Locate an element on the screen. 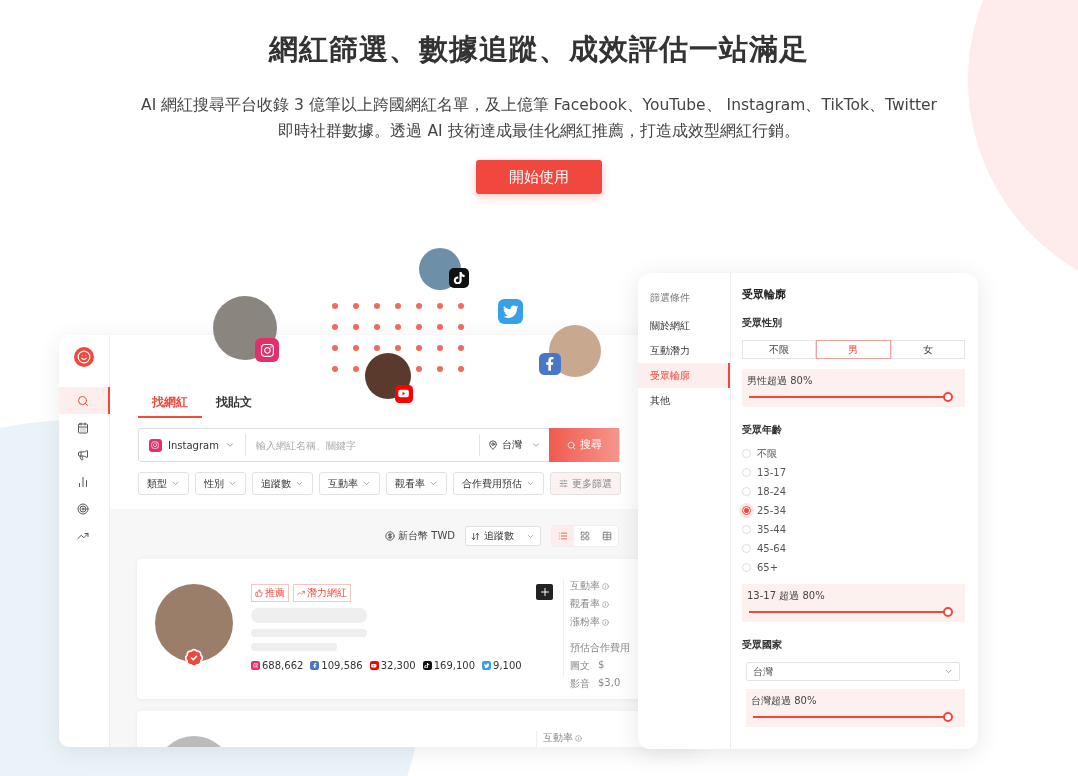  panel-nav-item: 互動潛力 is located at coordinates (684, 350).